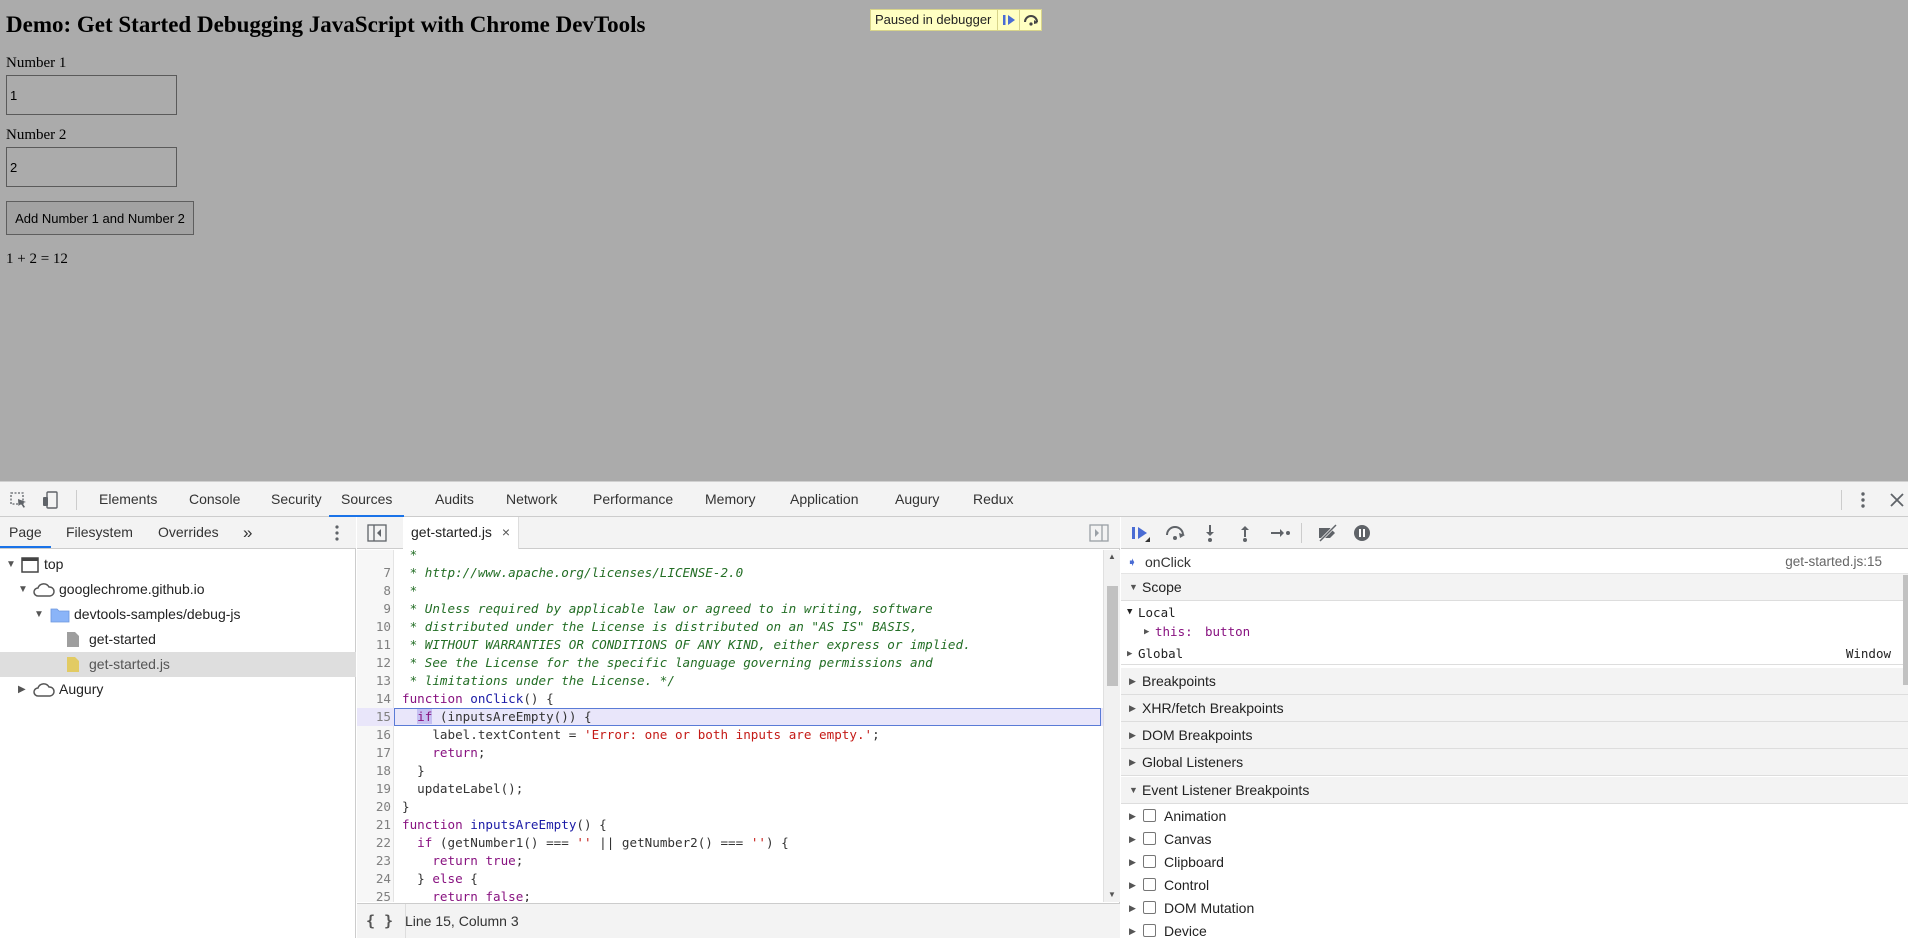  I want to click on tree-item-folder: ▼ devtools-samples/debug-js, so click(178, 614).